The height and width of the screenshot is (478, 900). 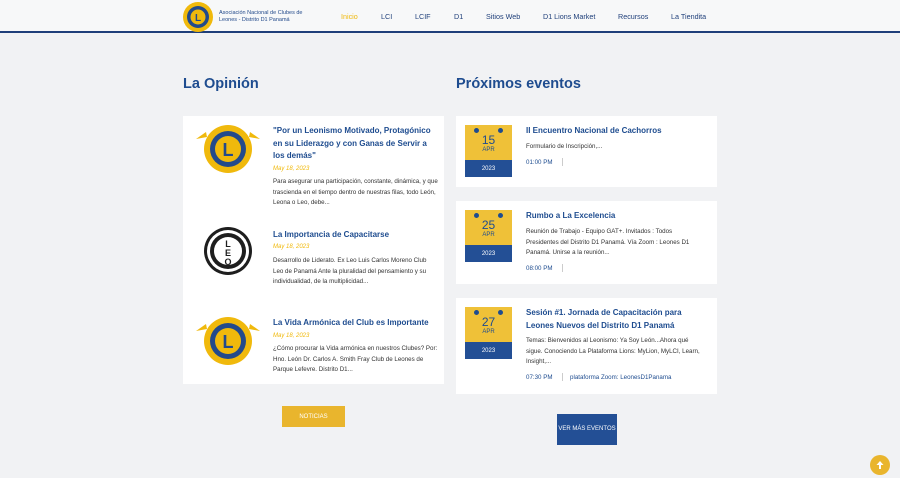 What do you see at coordinates (355, 323) in the screenshot?
I see `opinion-item-title: La Vida Armónica del Club es Importante` at bounding box center [355, 323].